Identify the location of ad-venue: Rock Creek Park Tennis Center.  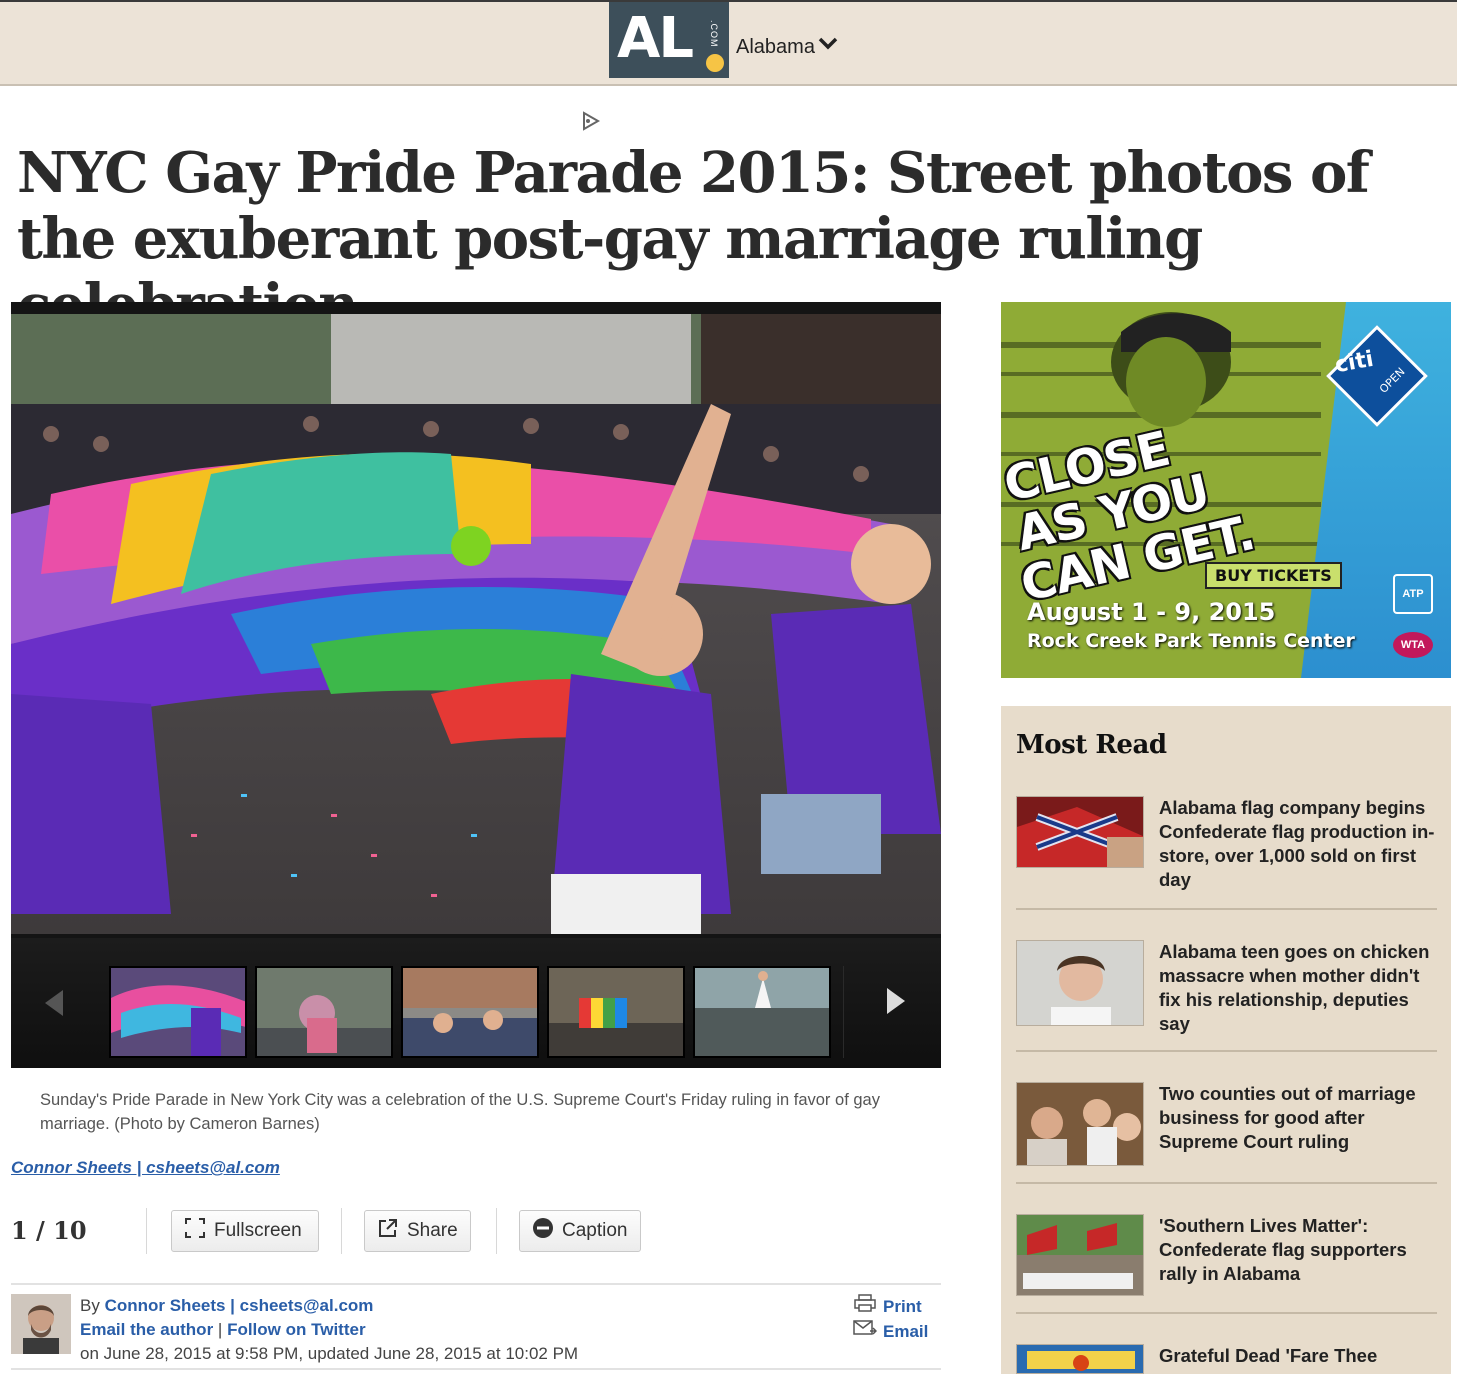
(1191, 641).